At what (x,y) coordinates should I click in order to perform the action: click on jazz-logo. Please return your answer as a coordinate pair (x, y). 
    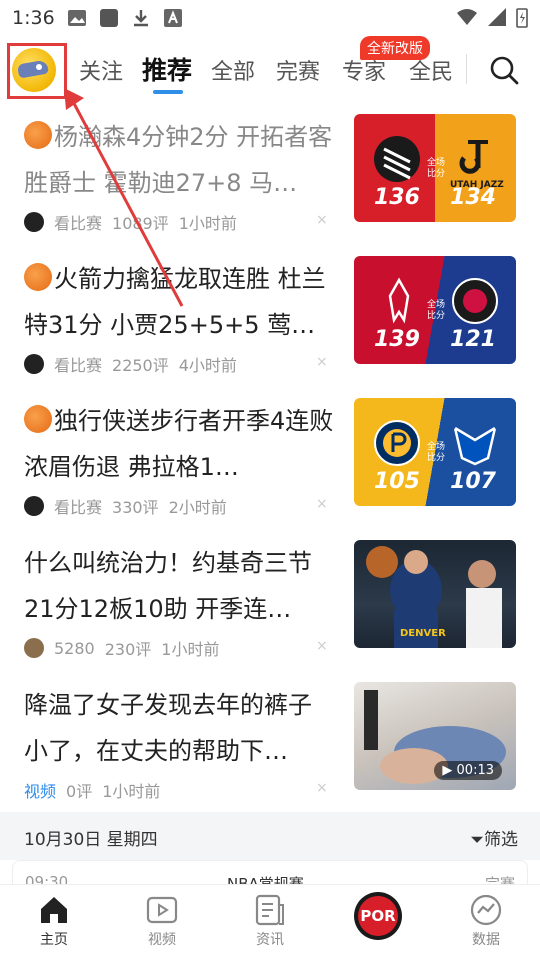
    Looking at the image, I should click on (473, 157).